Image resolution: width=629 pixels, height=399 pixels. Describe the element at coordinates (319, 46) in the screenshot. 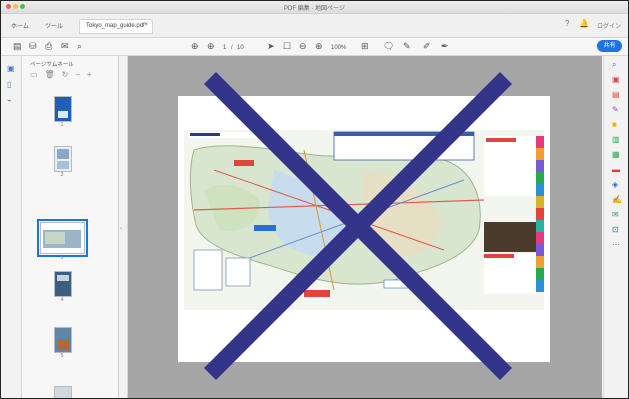

I see `zoom-in-icon: ⊕` at that location.